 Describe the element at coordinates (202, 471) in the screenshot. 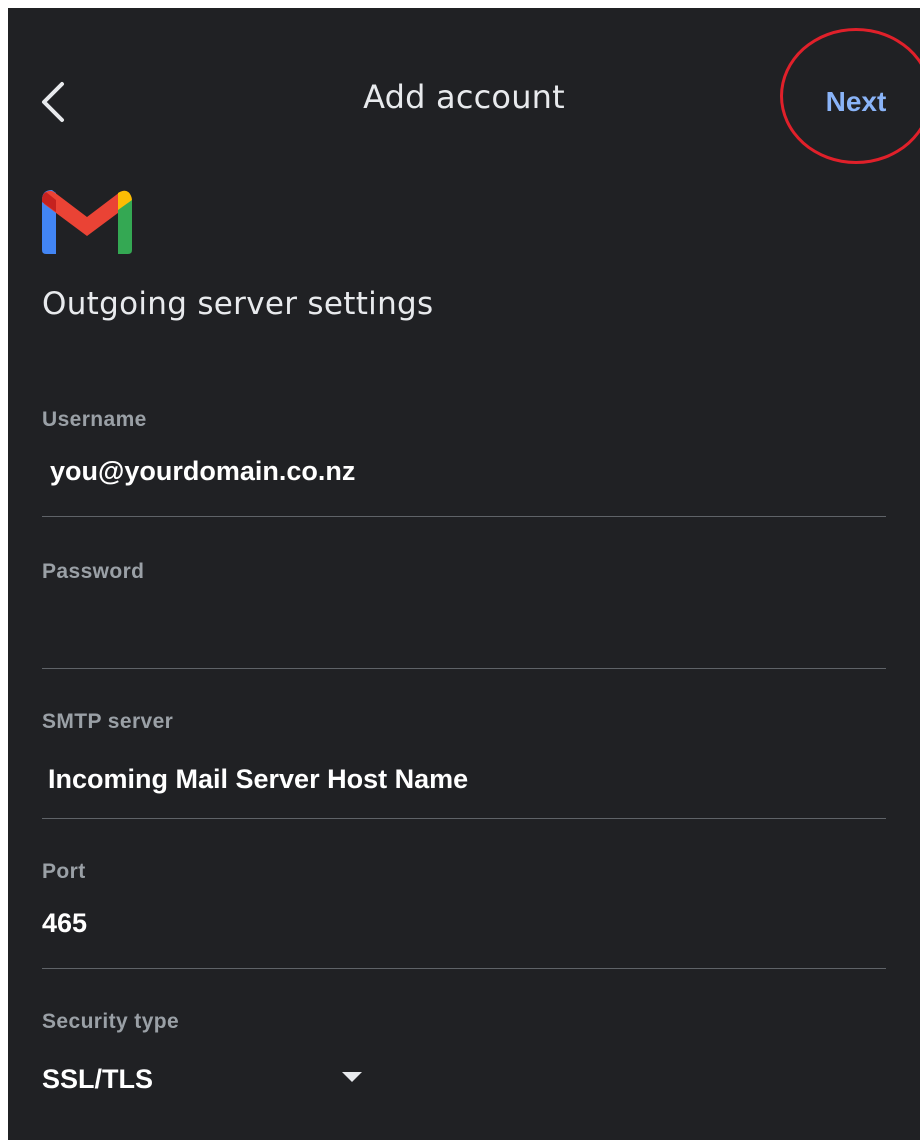

I see `username-value: you@yourdomain.co.nz` at that location.